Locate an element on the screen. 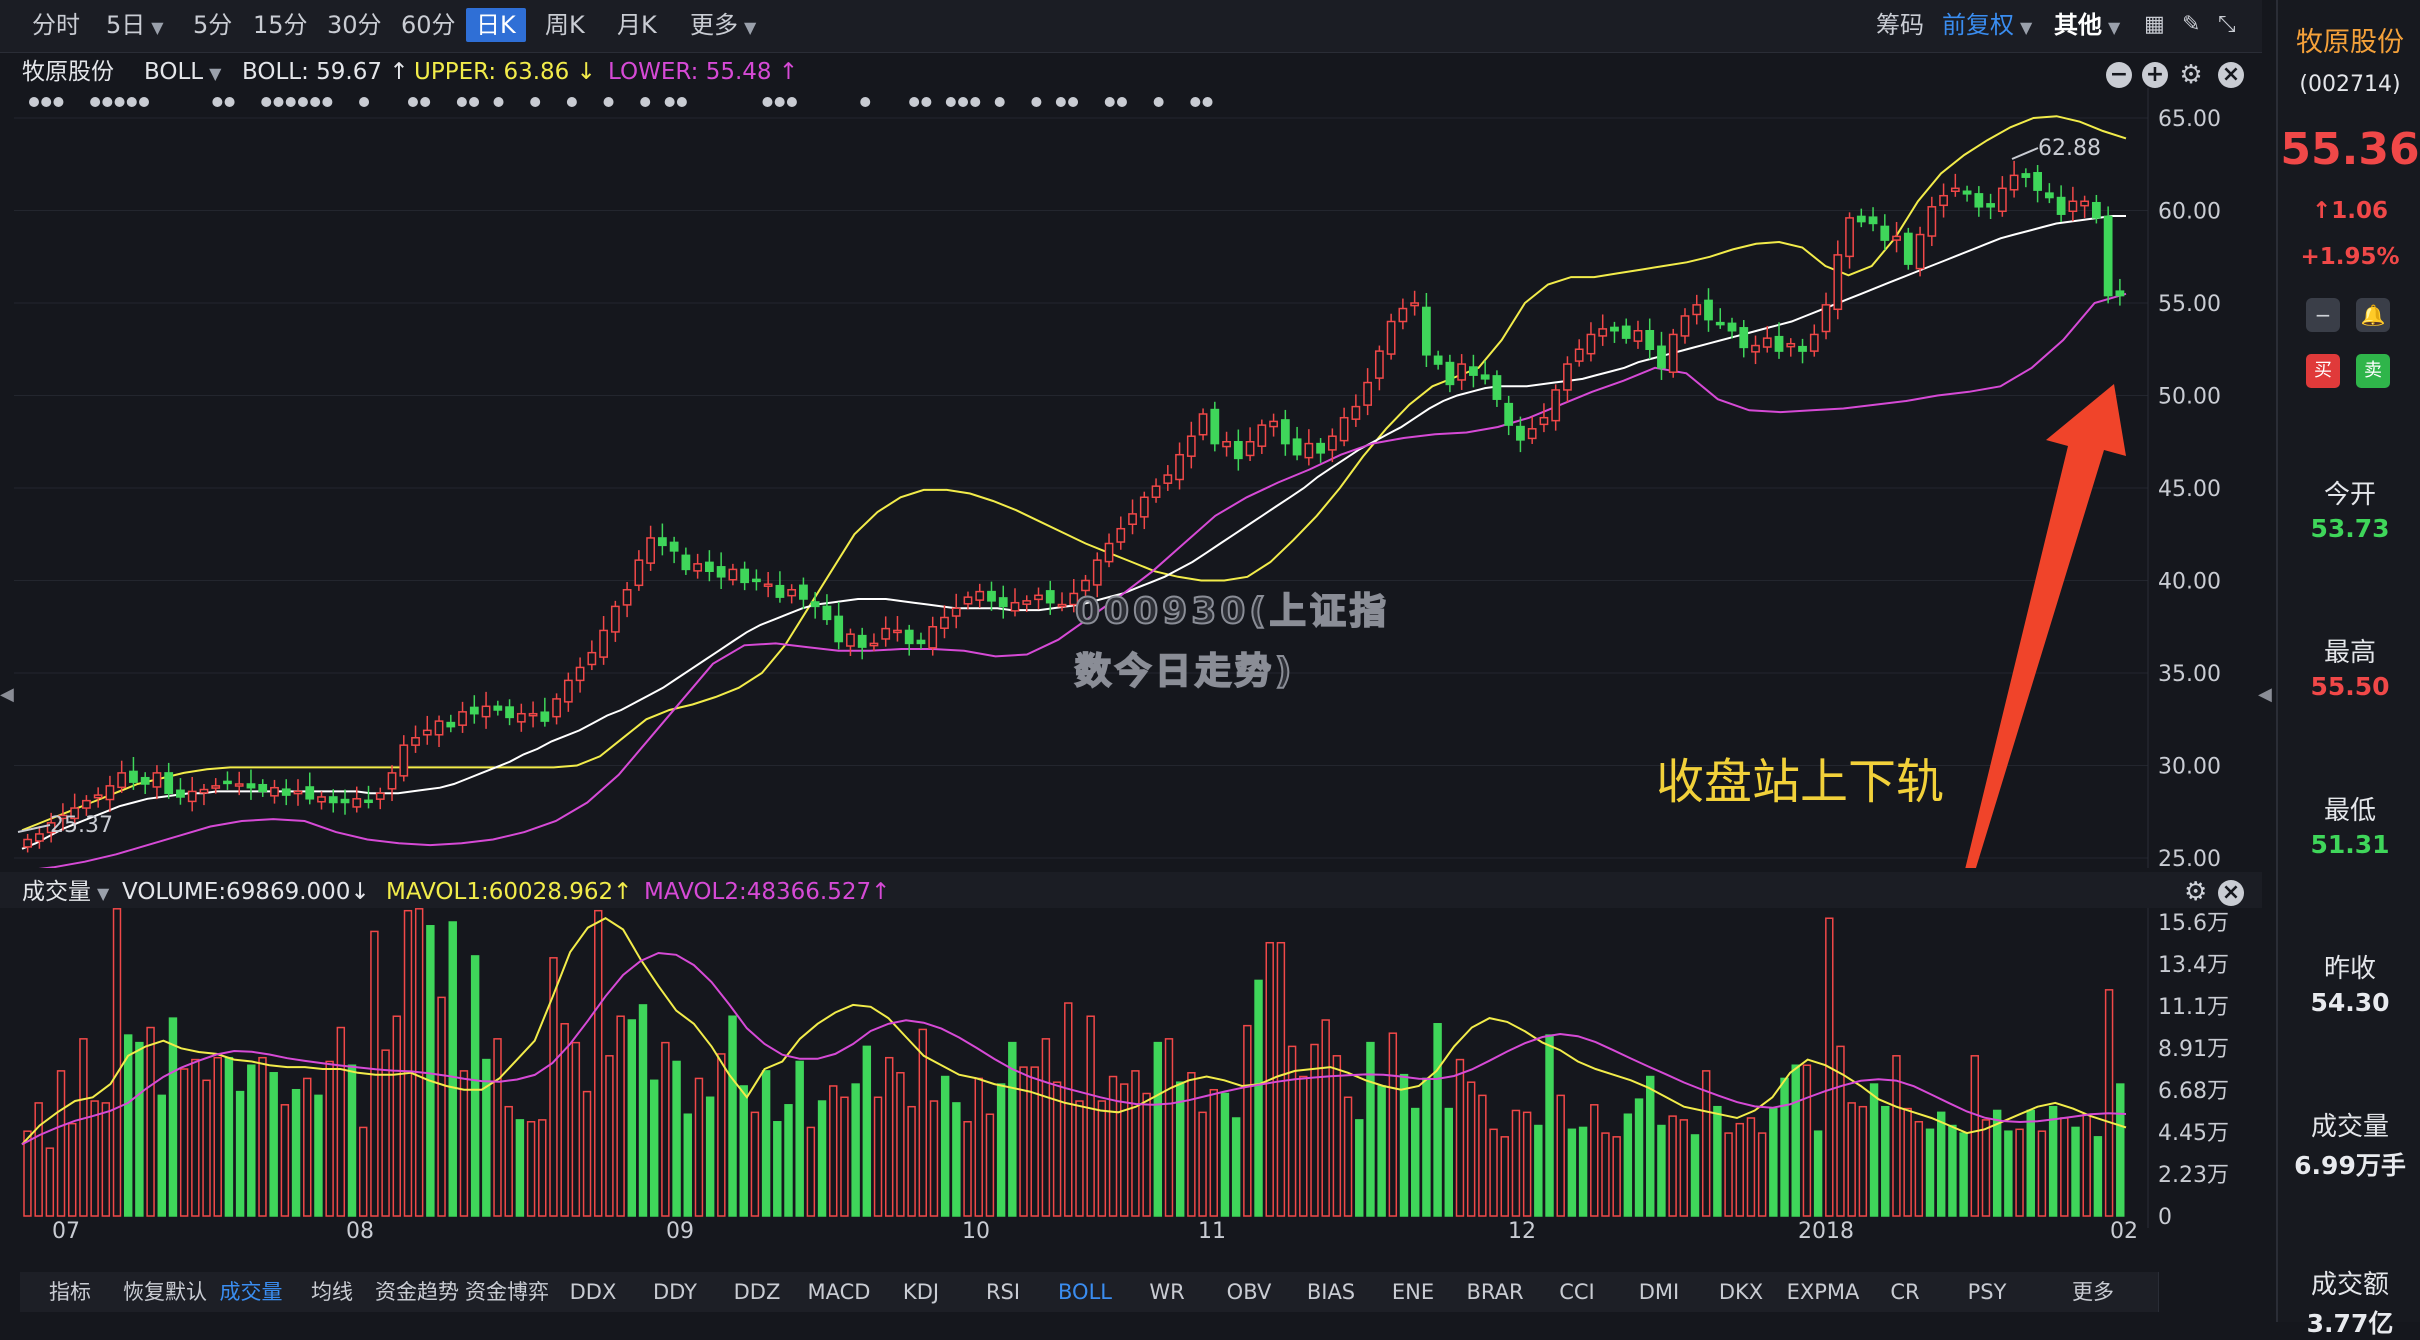 This screenshot has height=1340, width=2420. plus-circle-icon: + is located at coordinates (2155, 75).